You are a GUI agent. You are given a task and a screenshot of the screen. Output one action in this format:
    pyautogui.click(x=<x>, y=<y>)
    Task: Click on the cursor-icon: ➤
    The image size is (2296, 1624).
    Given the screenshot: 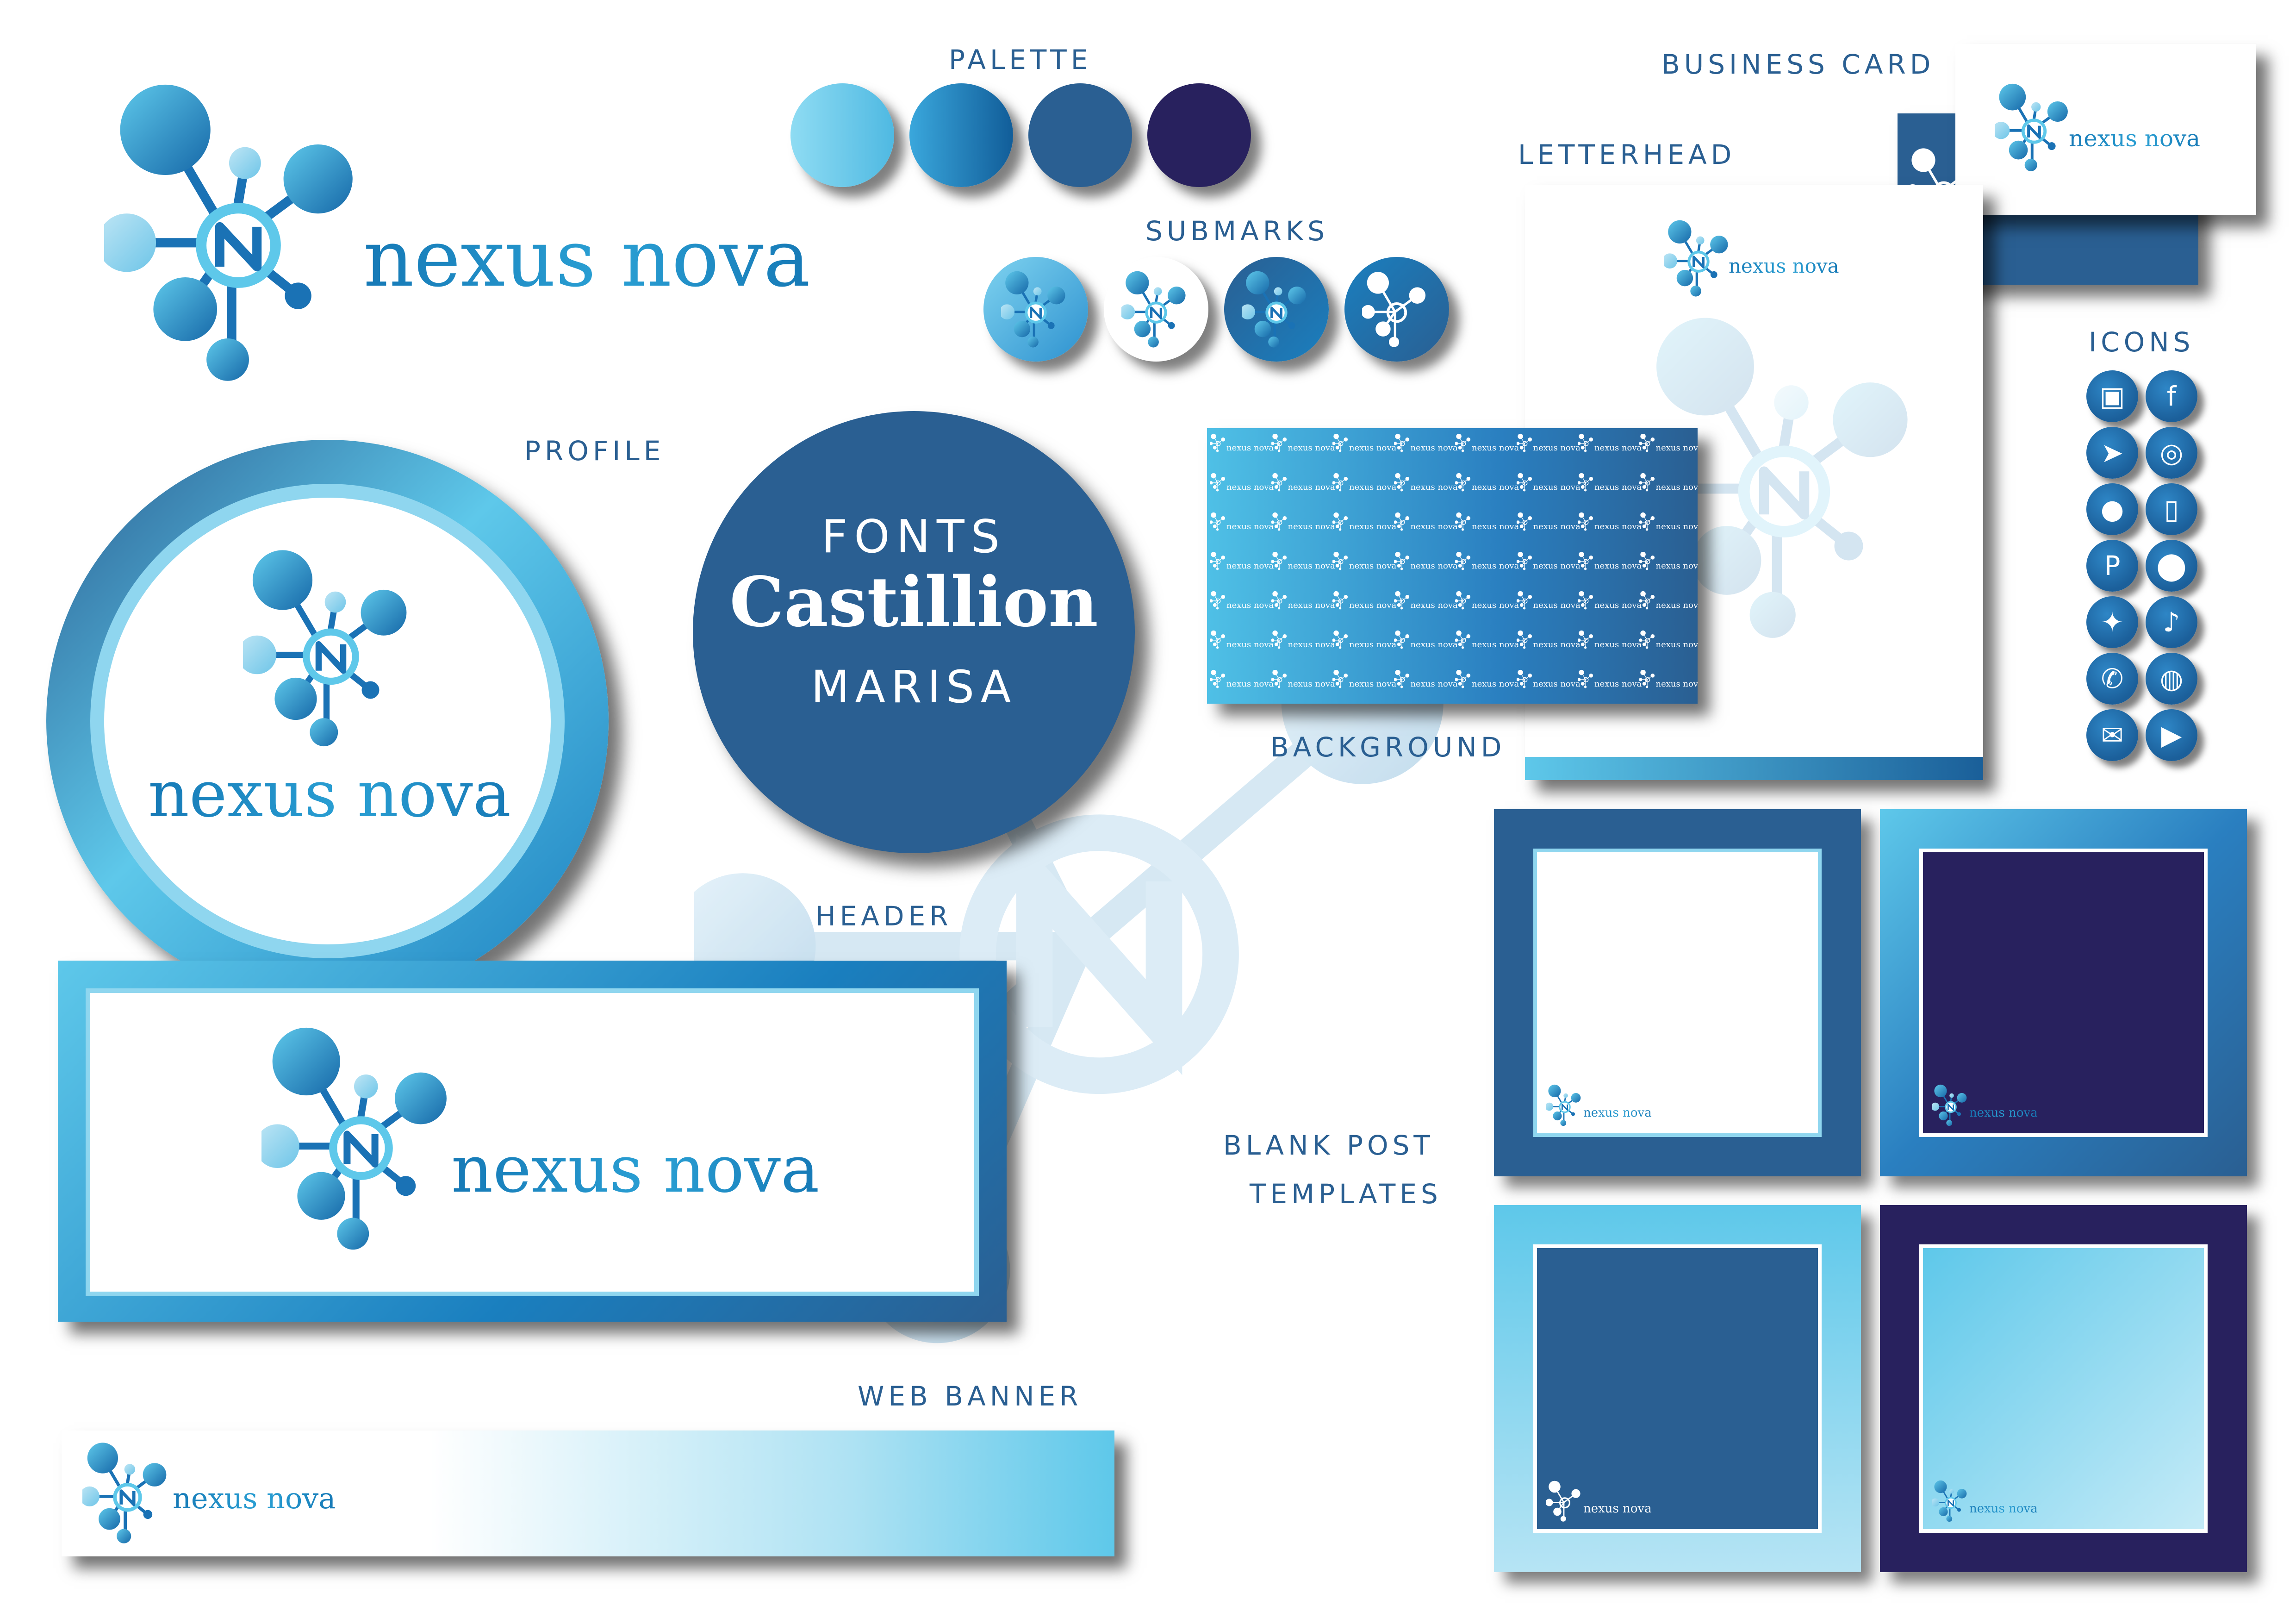 What is the action you would take?
    pyautogui.click(x=2112, y=453)
    